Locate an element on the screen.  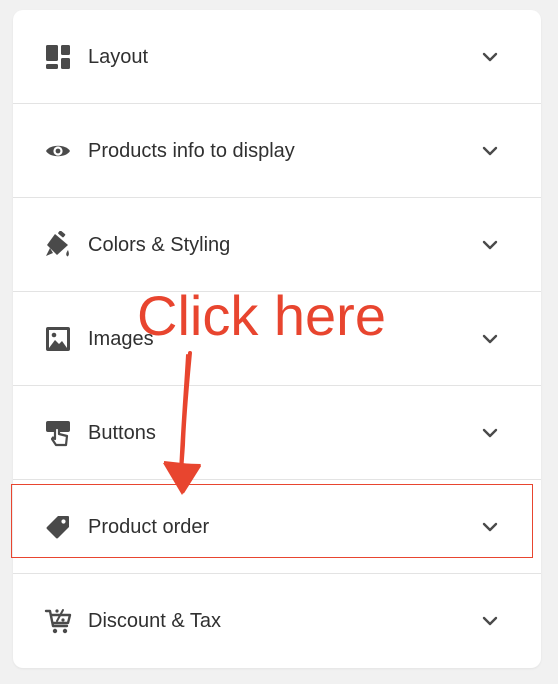
accordion-item-buttons: Buttons is located at coordinates (277, 433).